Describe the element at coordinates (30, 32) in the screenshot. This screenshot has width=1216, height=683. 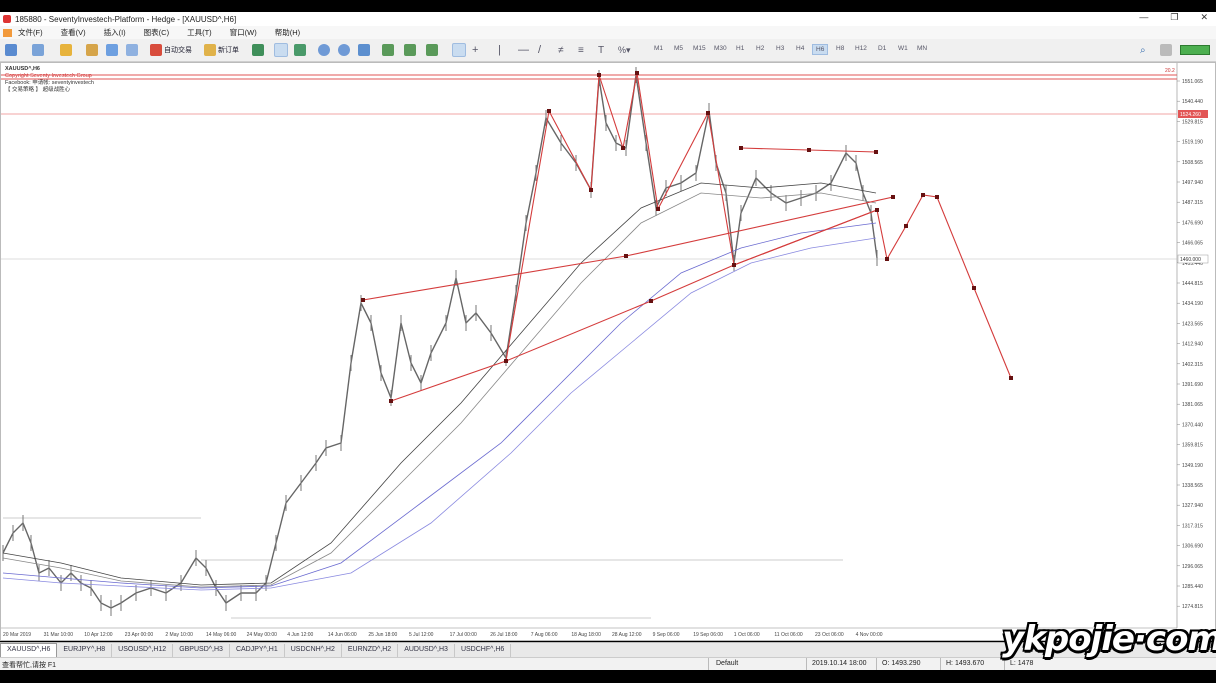
I see `menu-file: 文件(F)` at that location.